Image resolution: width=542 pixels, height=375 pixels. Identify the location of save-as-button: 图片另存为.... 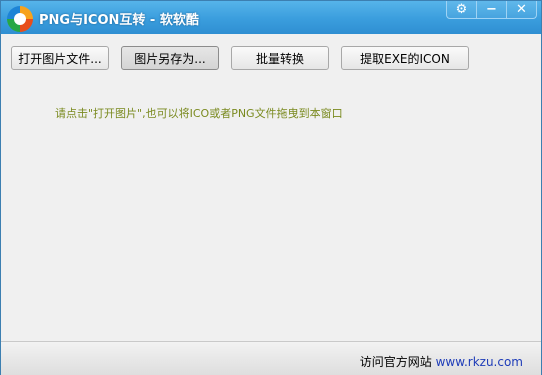
(170, 58).